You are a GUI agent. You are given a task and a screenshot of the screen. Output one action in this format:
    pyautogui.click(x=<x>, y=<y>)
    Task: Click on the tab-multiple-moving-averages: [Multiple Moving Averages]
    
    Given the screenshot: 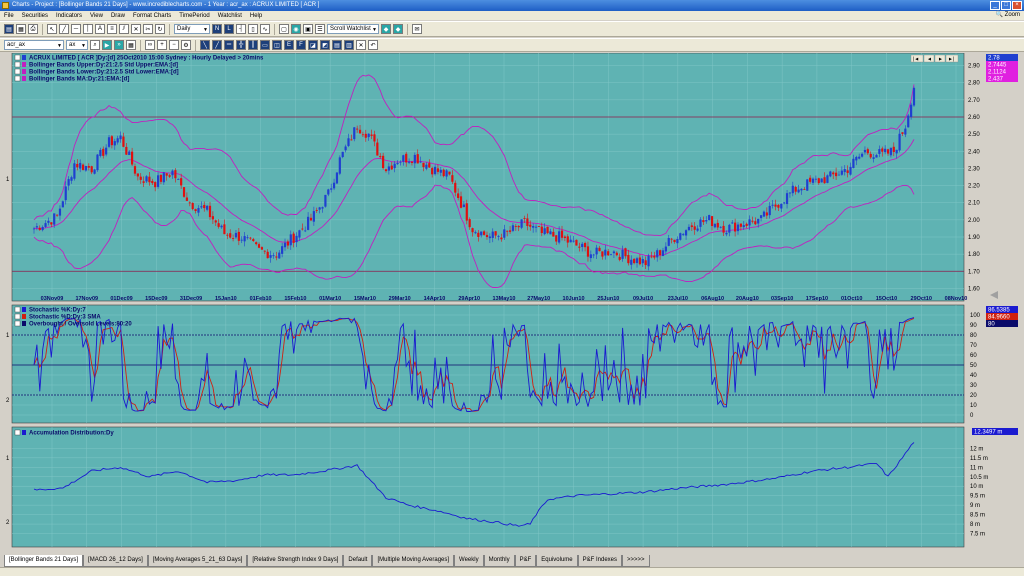 What is the action you would take?
    pyautogui.click(x=413, y=561)
    